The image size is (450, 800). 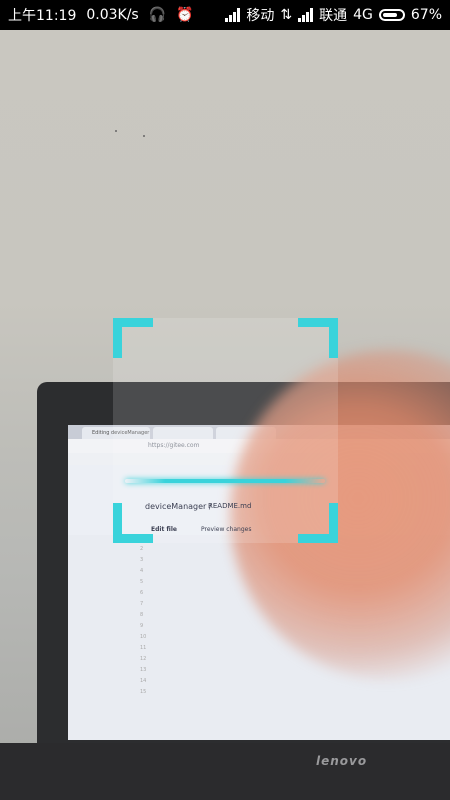 I want to click on line-number: 9, so click(x=142, y=626).